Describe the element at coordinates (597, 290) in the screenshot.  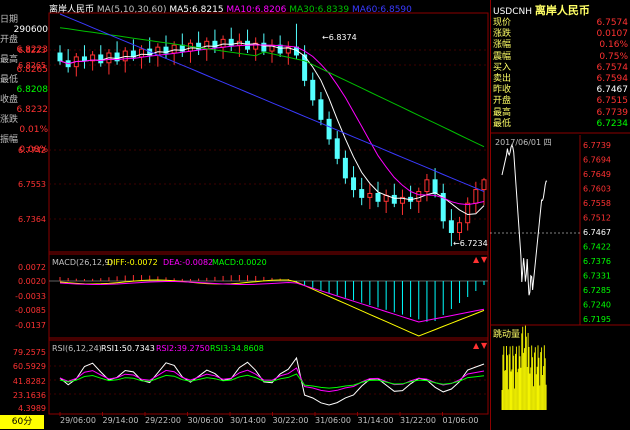
I see `mini-price-tick: 6.7285` at that location.